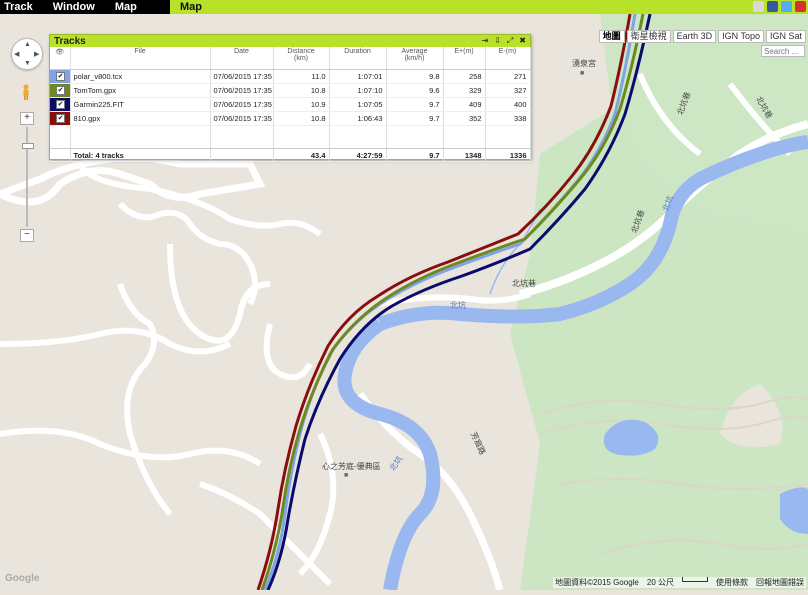  What do you see at coordinates (694, 36) in the screenshot?
I see `map-type-earth3d: Earth 3D` at bounding box center [694, 36].